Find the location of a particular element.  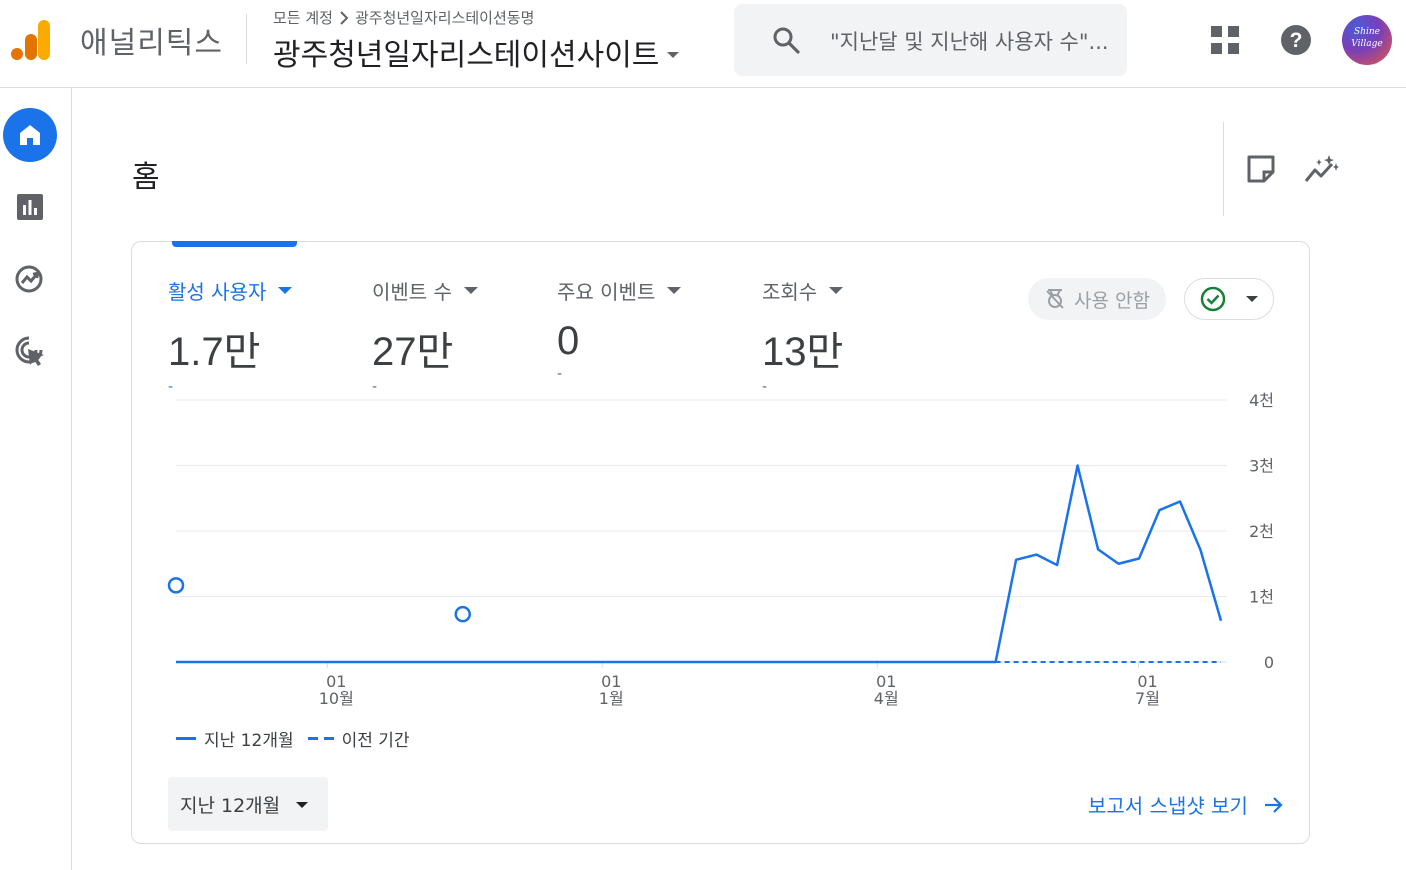

page-title: 홈 is located at coordinates (146, 177).